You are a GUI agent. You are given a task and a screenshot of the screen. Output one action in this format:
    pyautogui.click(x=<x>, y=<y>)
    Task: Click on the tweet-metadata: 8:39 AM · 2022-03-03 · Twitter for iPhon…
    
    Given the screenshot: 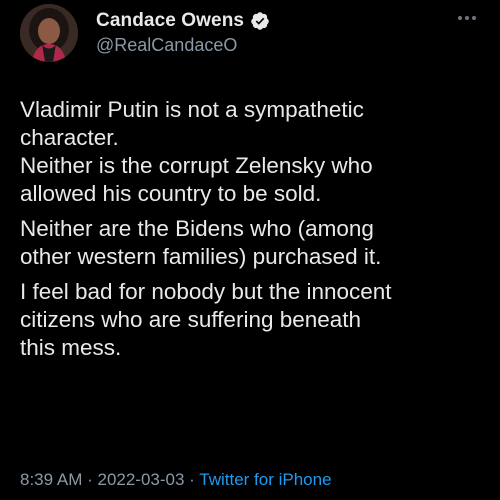 What is the action you would take?
    pyautogui.click(x=176, y=480)
    